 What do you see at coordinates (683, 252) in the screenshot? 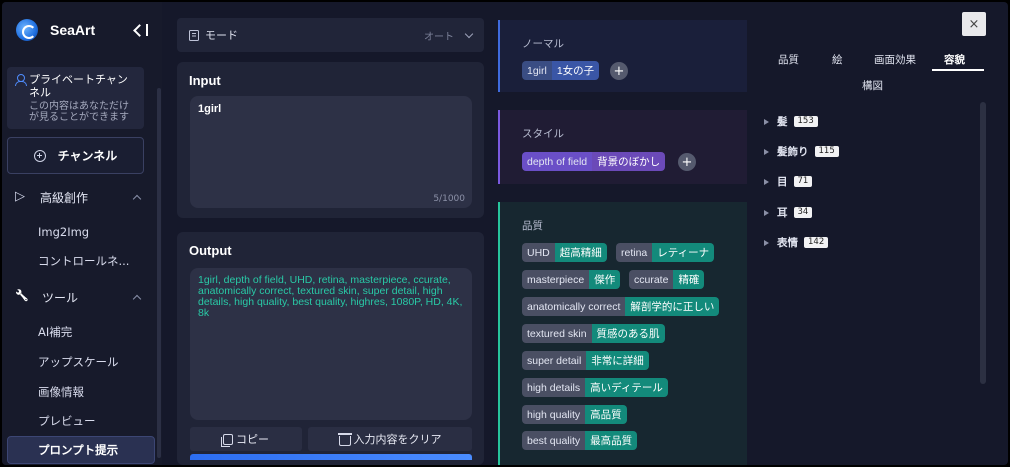
I see `tag-ja: レティーナ` at bounding box center [683, 252].